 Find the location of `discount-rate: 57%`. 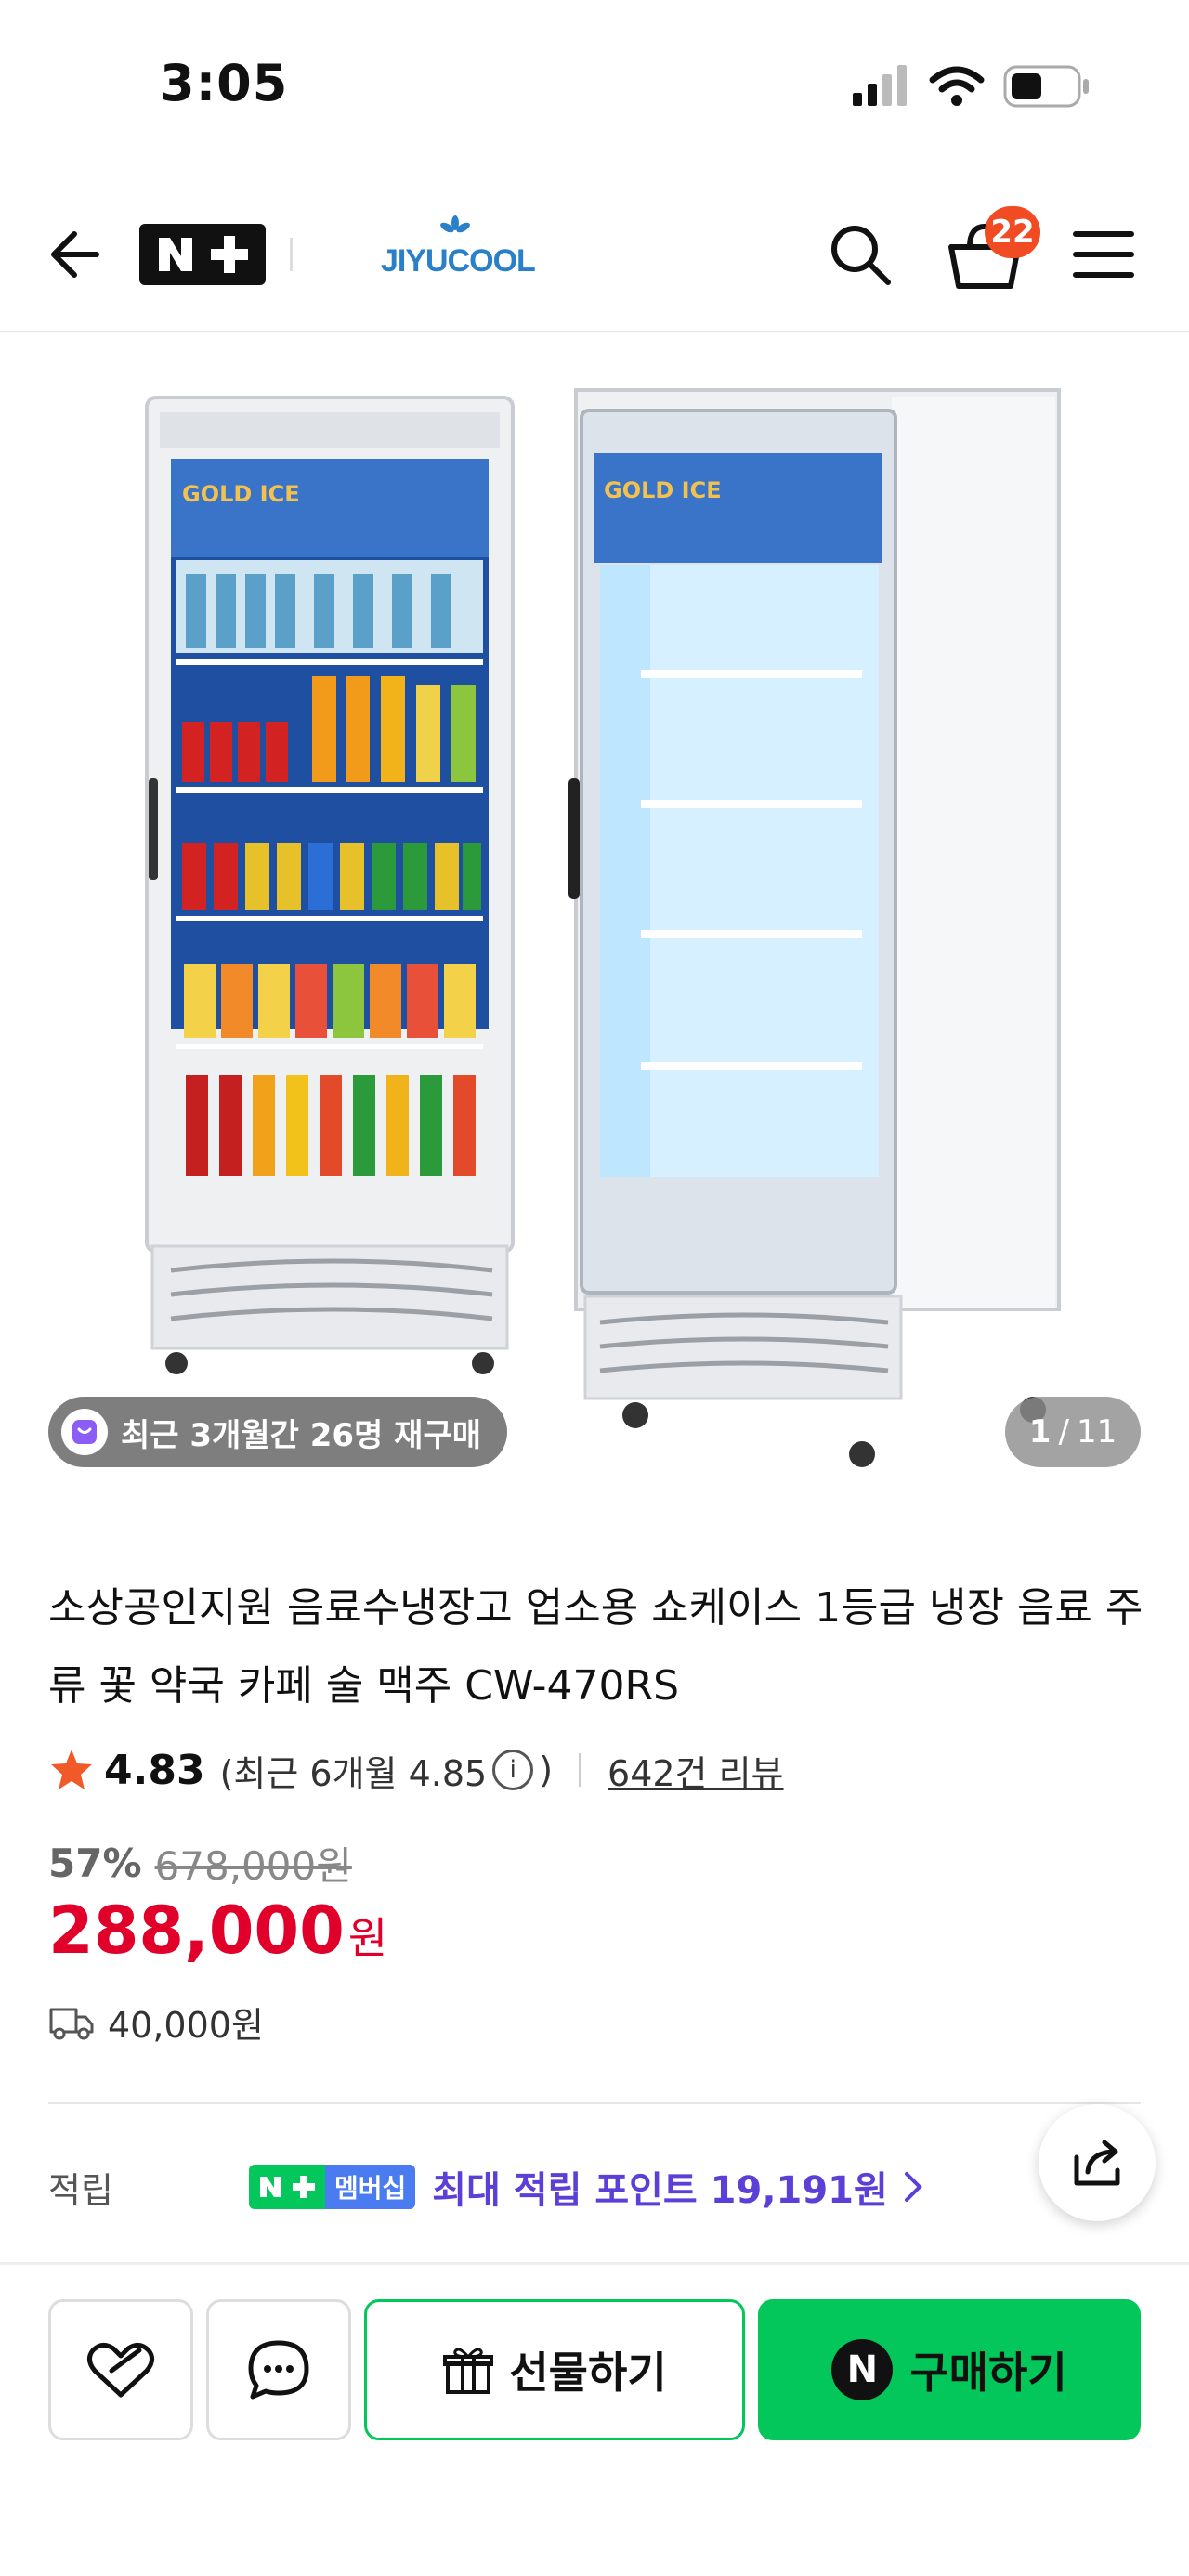

discount-rate: 57% is located at coordinates (95, 1863).